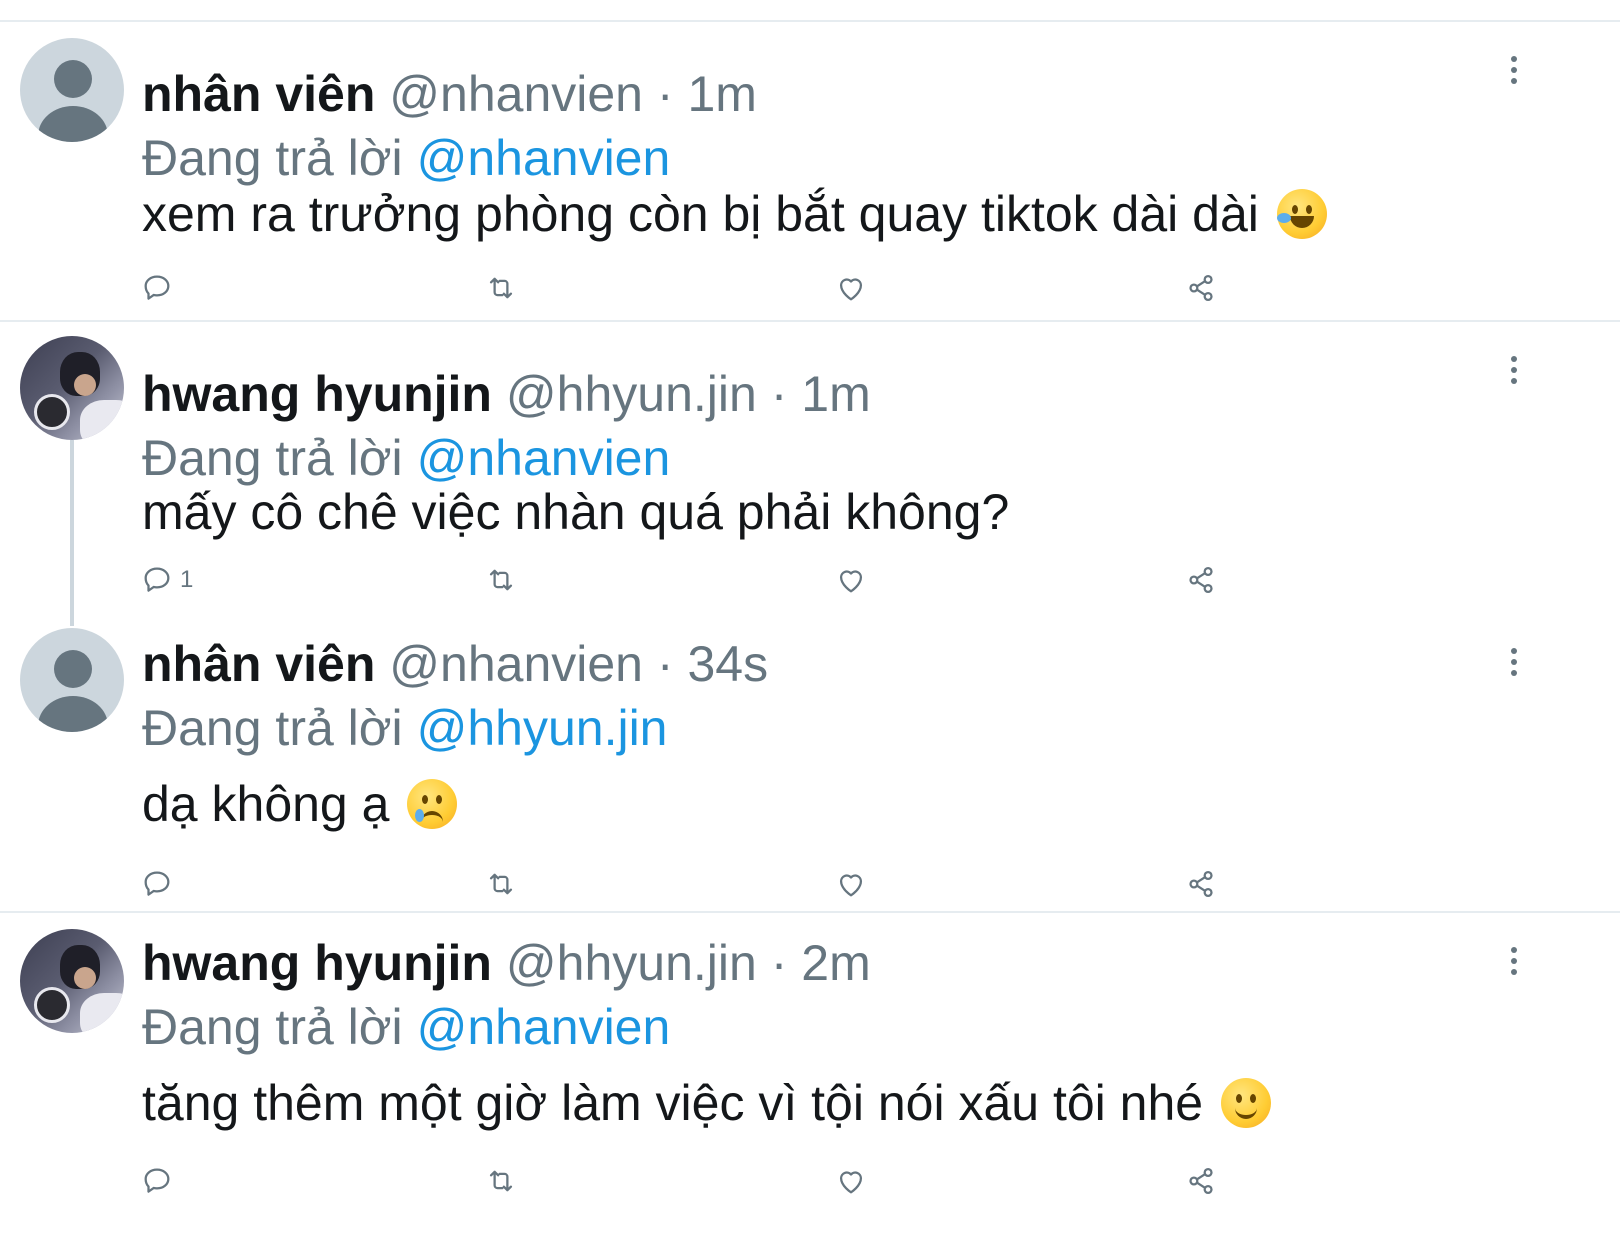 The height and width of the screenshot is (1252, 1620). What do you see at coordinates (266, 804) in the screenshot?
I see `tweet-body: dạ không ạ` at bounding box center [266, 804].